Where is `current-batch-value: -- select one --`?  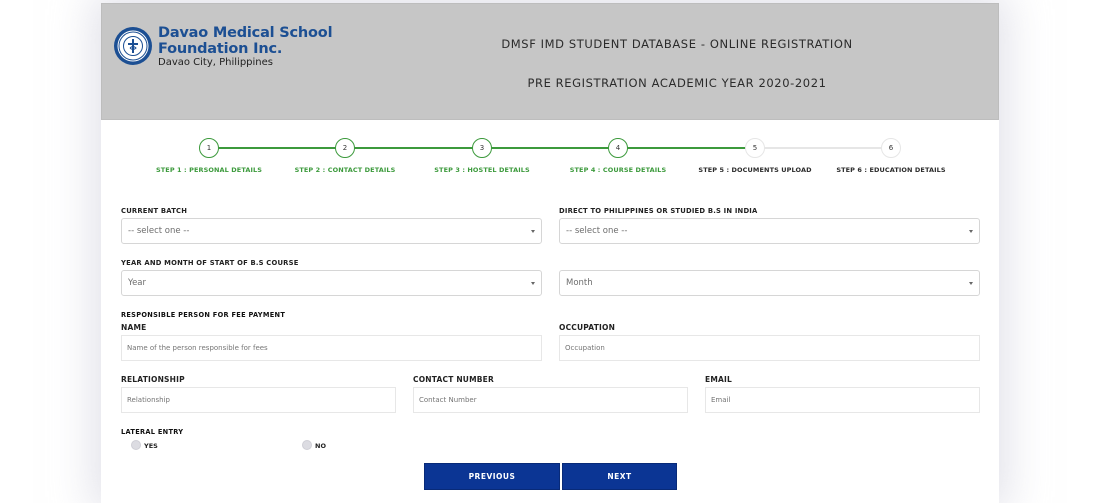 current-batch-value: -- select one -- is located at coordinates (159, 231).